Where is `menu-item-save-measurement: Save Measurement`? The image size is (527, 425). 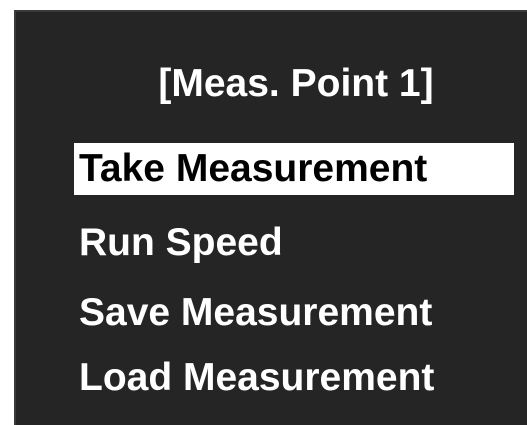 menu-item-save-measurement: Save Measurement is located at coordinates (255, 313).